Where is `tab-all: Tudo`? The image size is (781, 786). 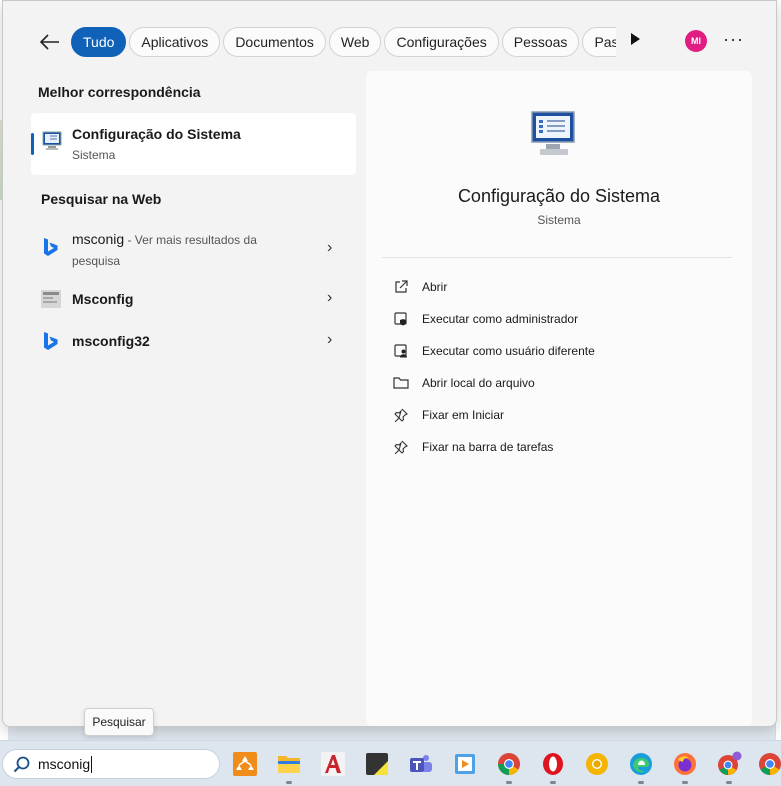 tab-all: Tudo is located at coordinates (99, 42).